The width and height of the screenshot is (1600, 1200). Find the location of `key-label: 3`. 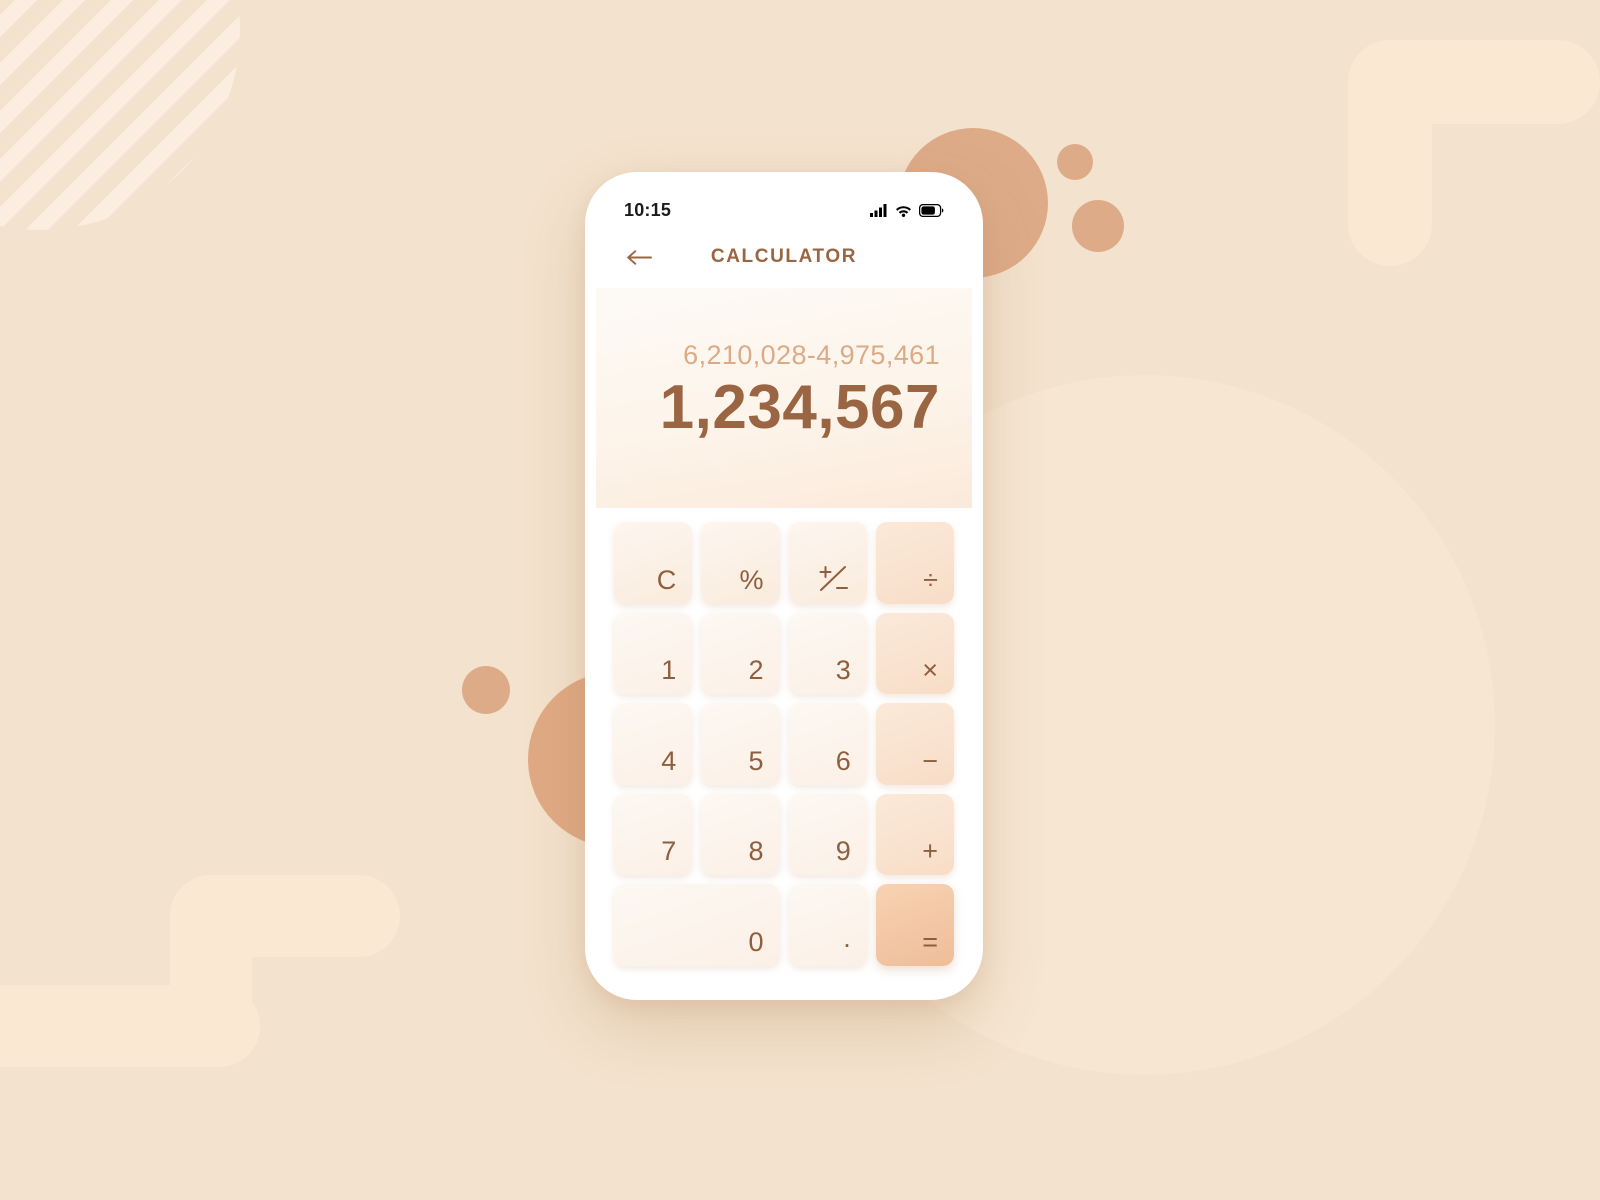

key-label: 3 is located at coordinates (843, 670).